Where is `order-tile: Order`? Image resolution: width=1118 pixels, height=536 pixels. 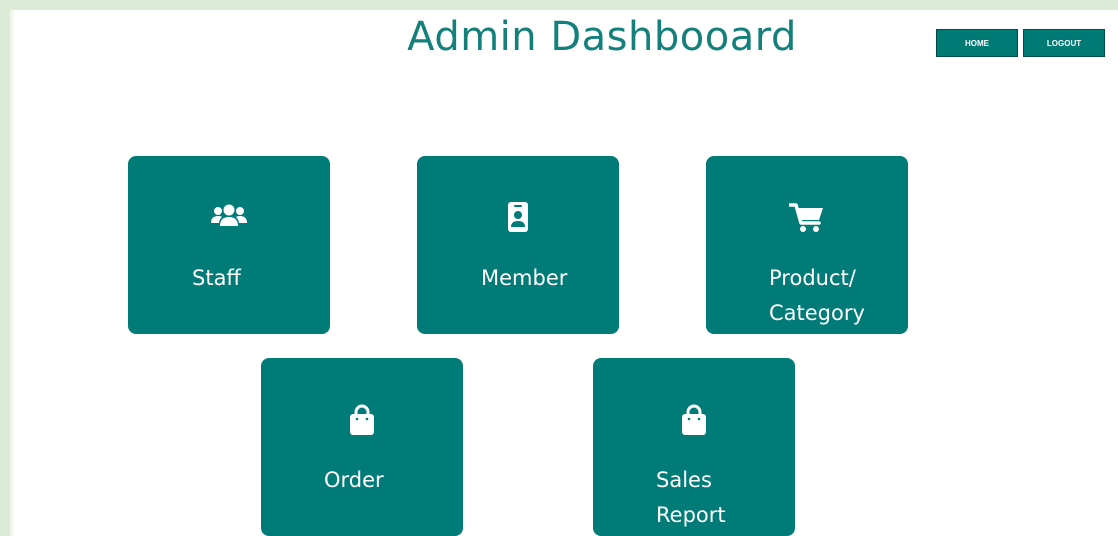 order-tile: Order is located at coordinates (362, 447).